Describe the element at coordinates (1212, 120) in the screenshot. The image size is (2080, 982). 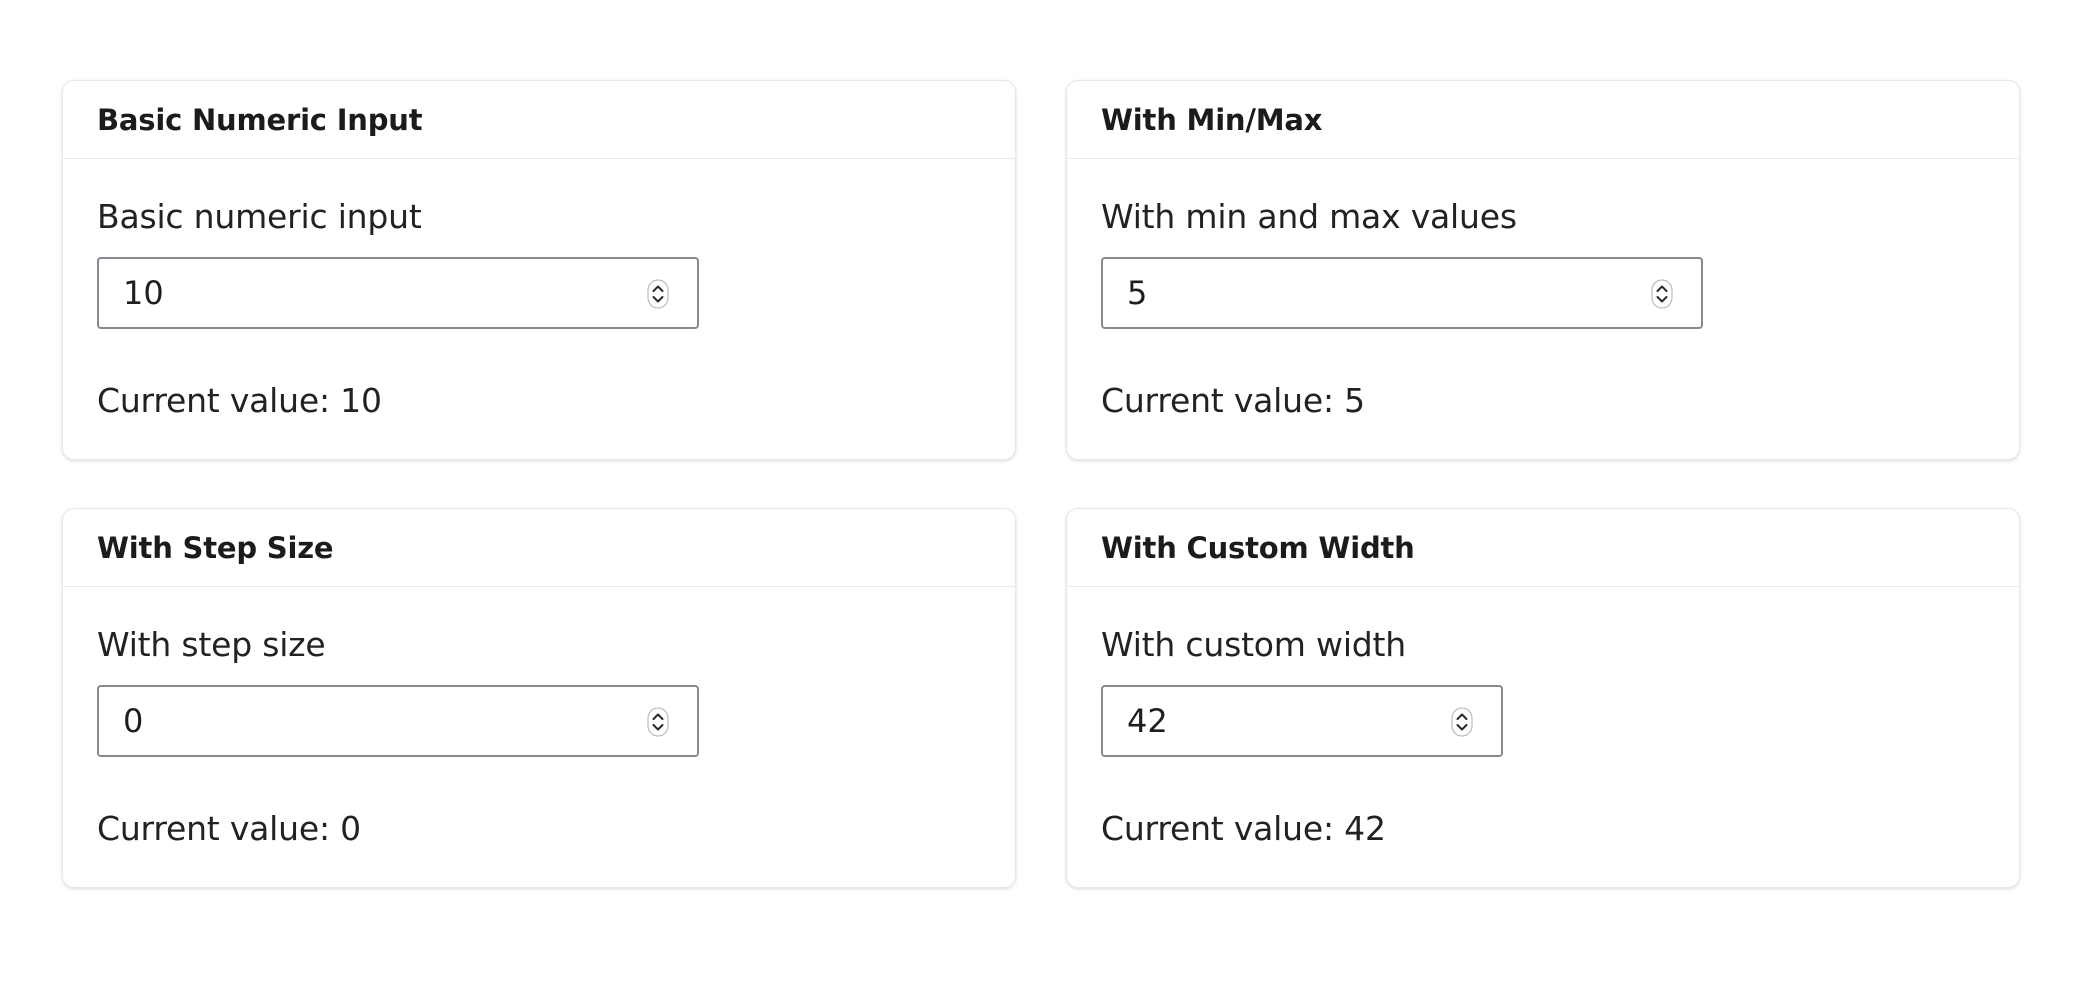
I see `card-title: With Min/Max` at that location.